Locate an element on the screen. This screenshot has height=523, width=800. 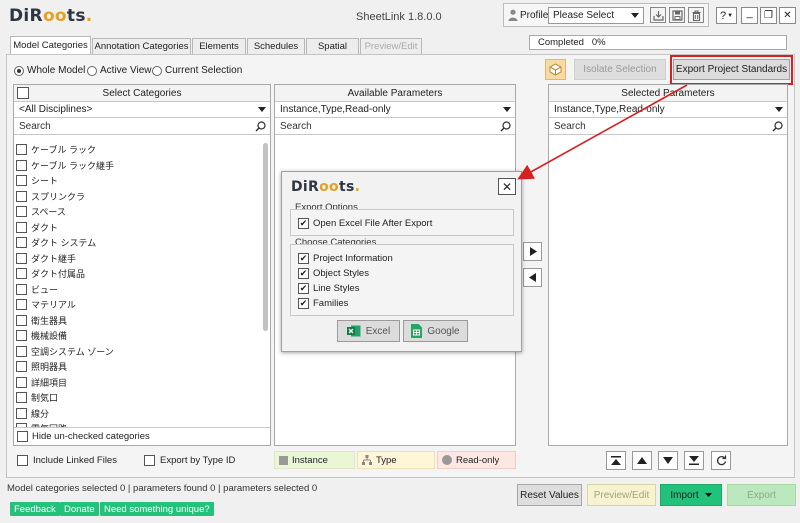
annotation-arrow is located at coordinates (602, 132).